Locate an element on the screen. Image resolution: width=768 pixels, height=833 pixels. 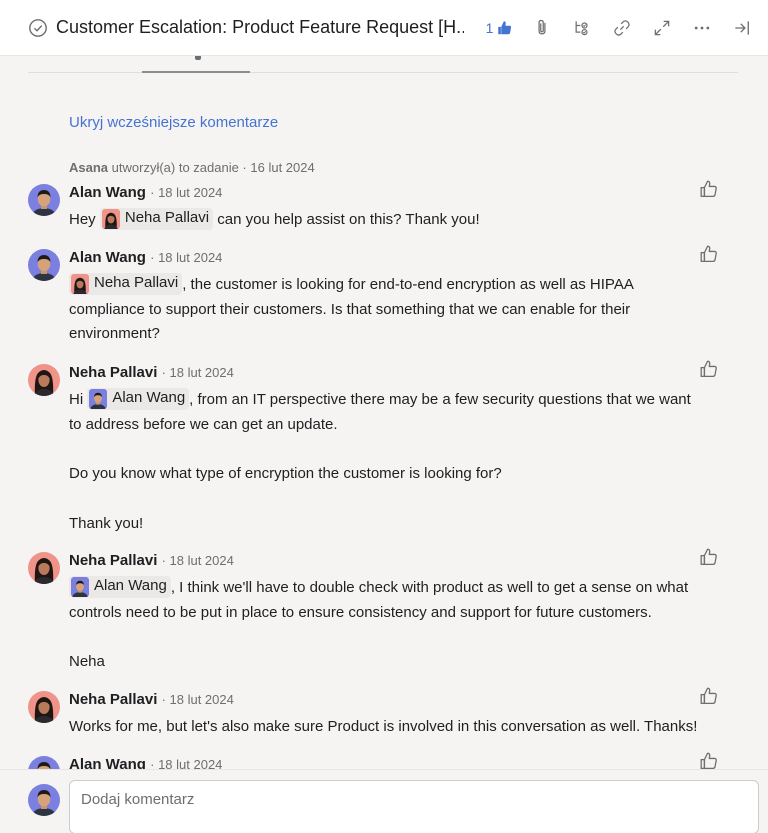
comment-text: Thank you! is located at coordinates (106, 523).